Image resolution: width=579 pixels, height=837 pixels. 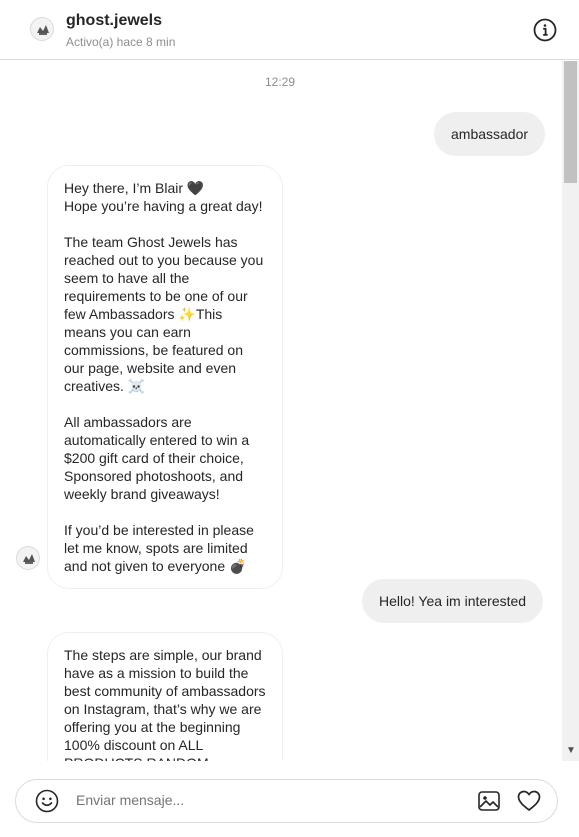 What do you see at coordinates (571, 750) in the screenshot?
I see `scroll-down-icon: ▼` at bounding box center [571, 750].